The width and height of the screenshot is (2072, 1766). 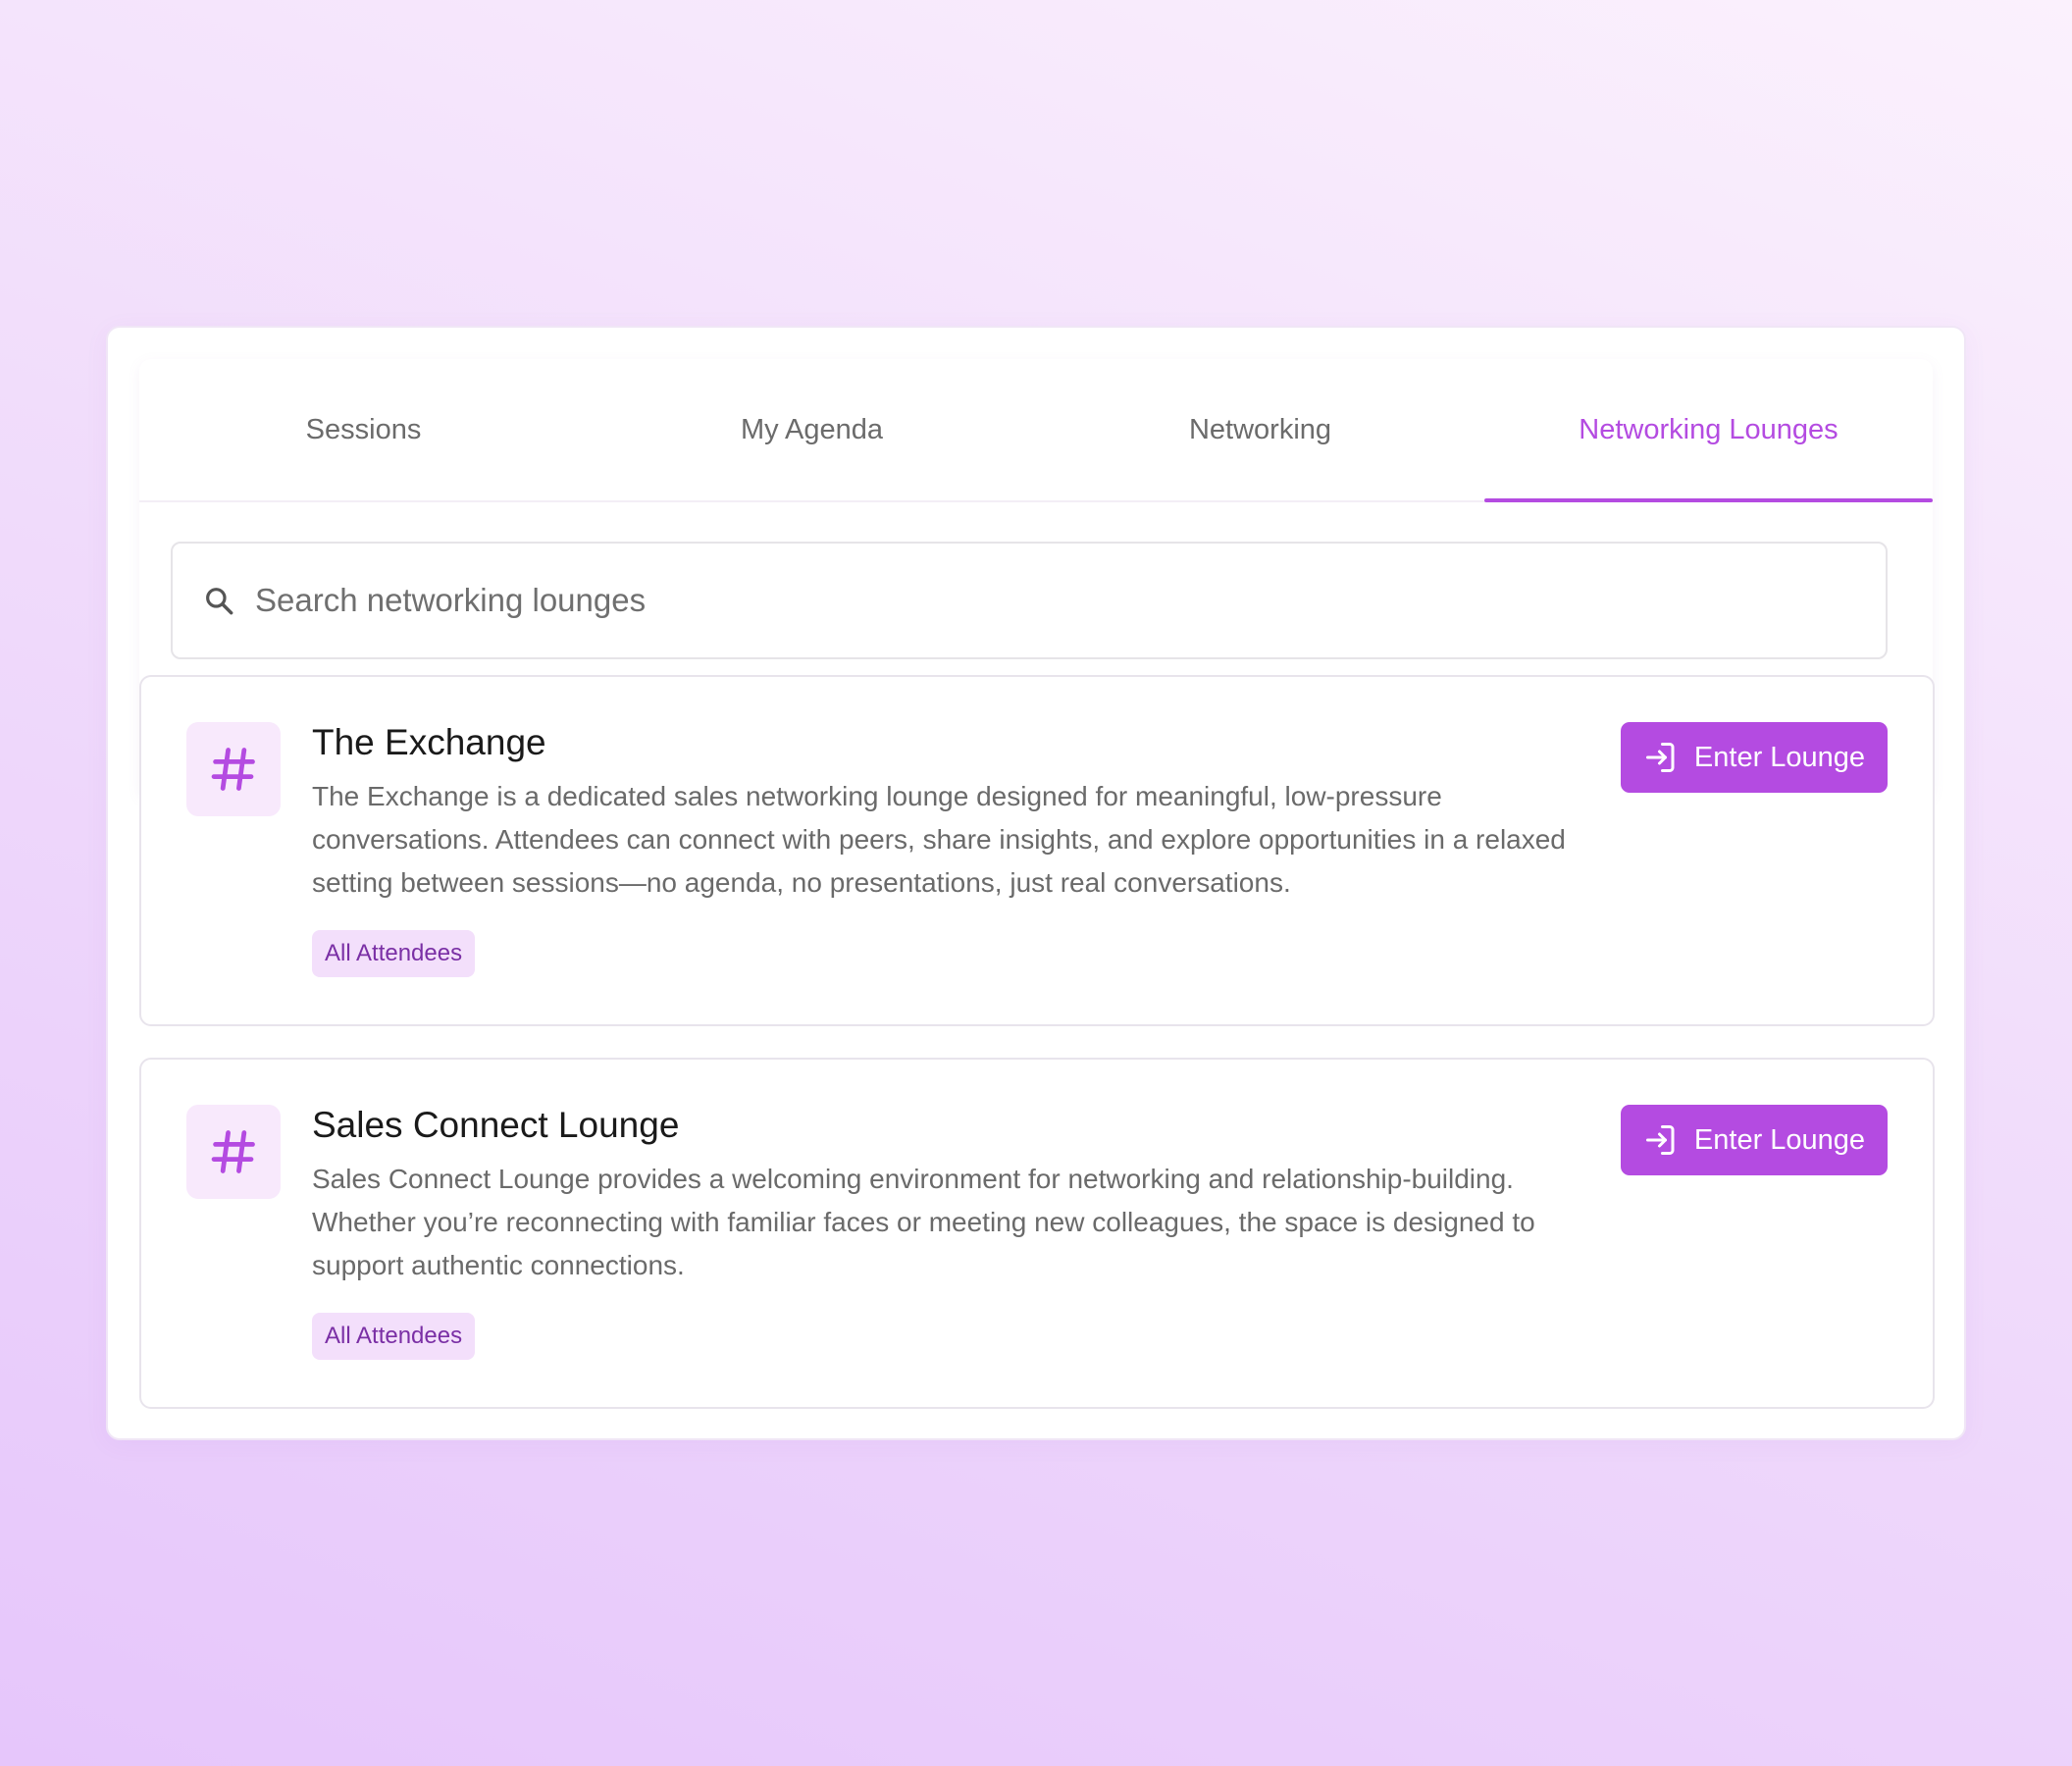 I want to click on tab-sessions: Sessions, so click(x=363, y=429).